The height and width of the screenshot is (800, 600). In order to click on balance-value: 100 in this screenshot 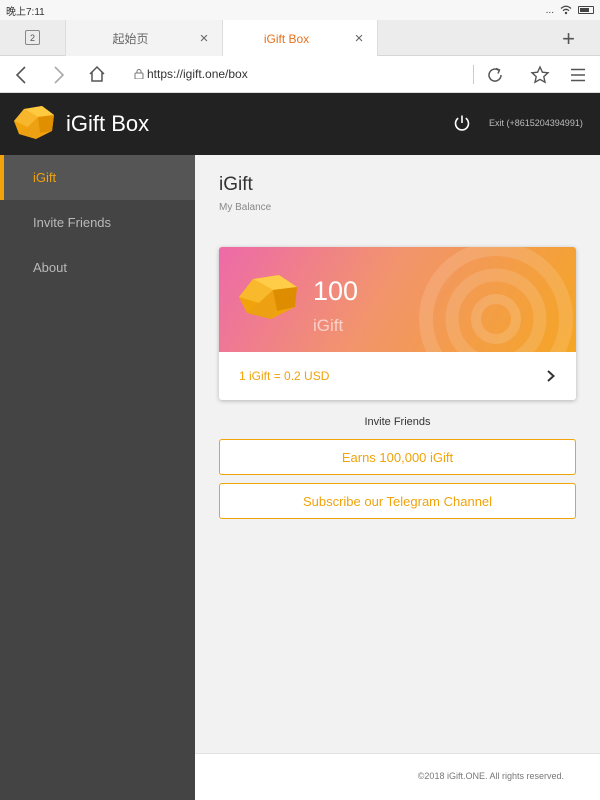, I will do `click(336, 291)`.